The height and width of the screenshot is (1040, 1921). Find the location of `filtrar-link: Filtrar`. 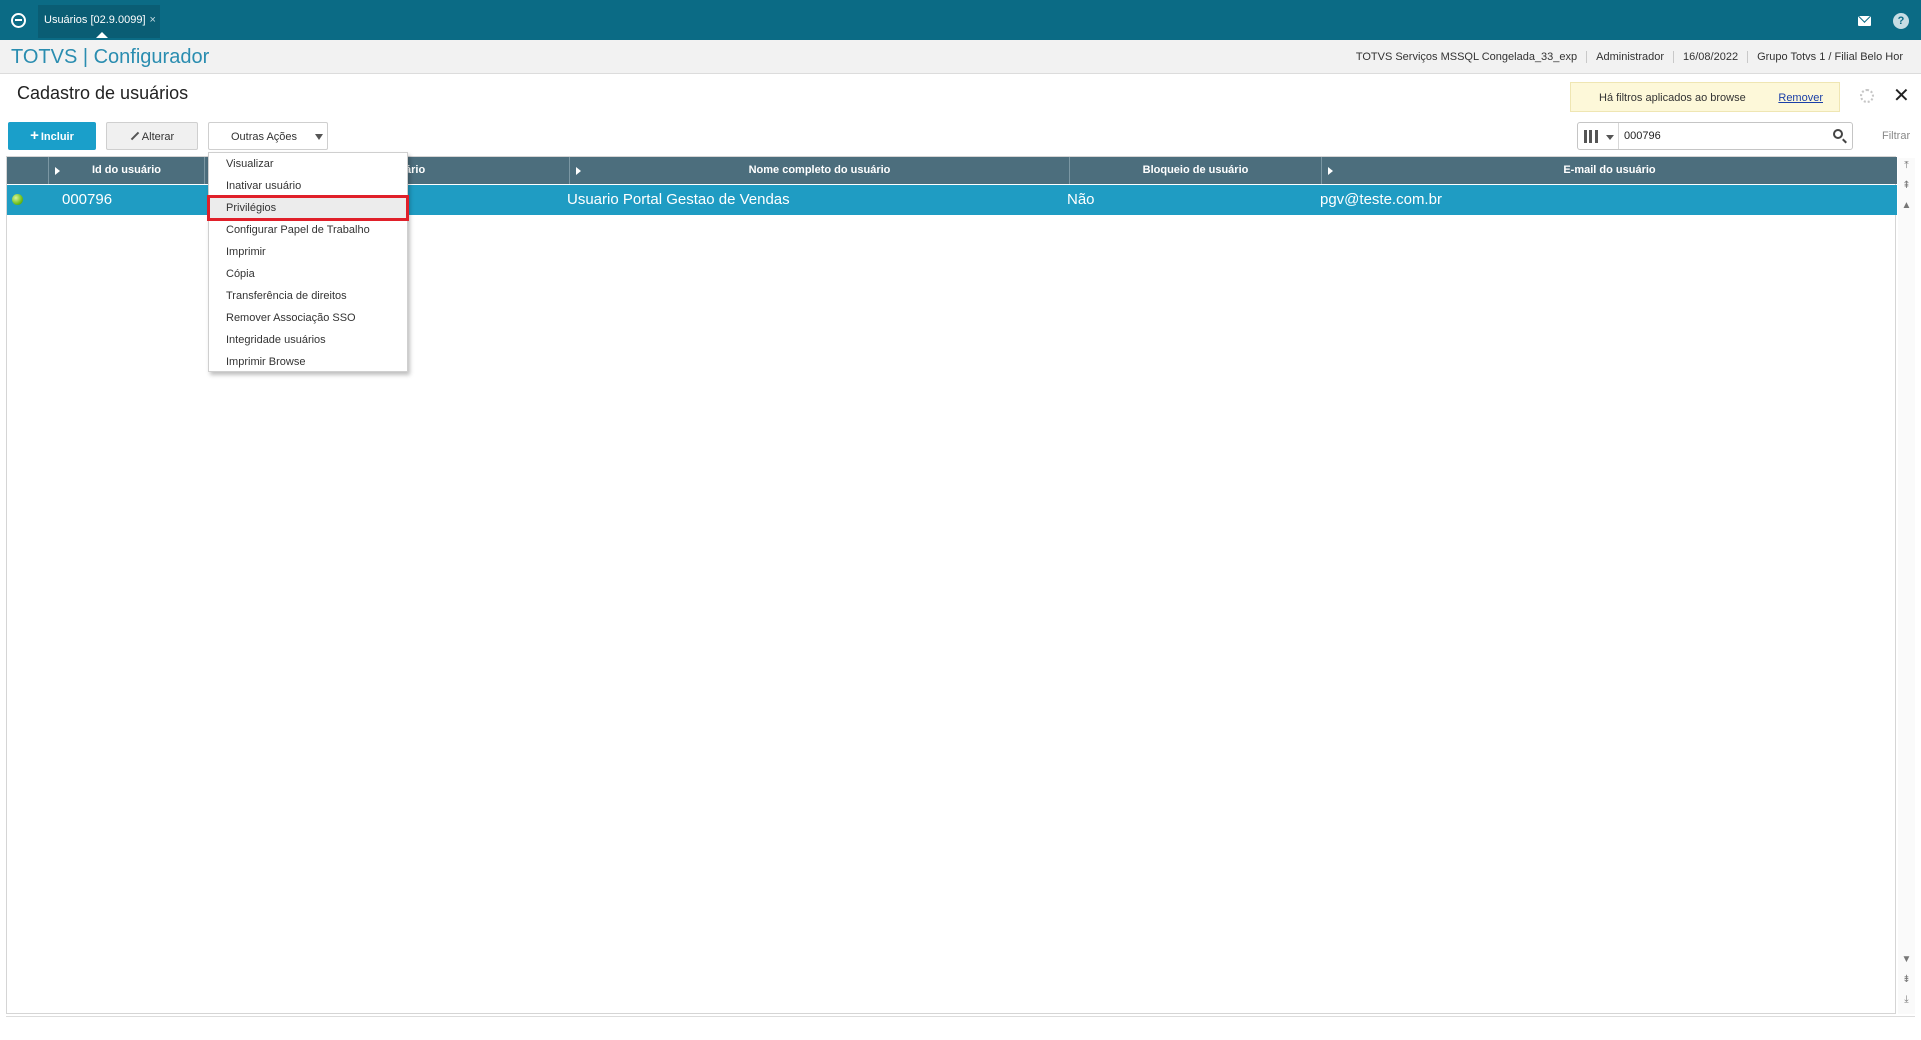

filtrar-link: Filtrar is located at coordinates (1896, 136).